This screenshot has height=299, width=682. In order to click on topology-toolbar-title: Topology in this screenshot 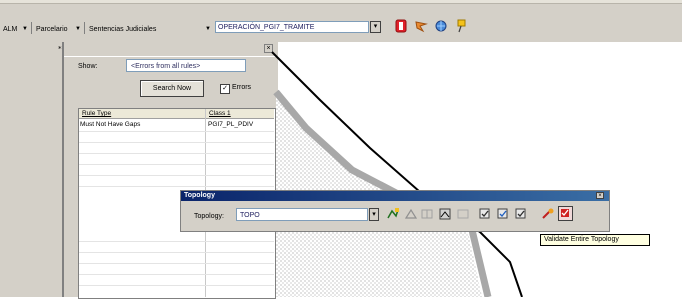, I will do `click(199, 195)`.